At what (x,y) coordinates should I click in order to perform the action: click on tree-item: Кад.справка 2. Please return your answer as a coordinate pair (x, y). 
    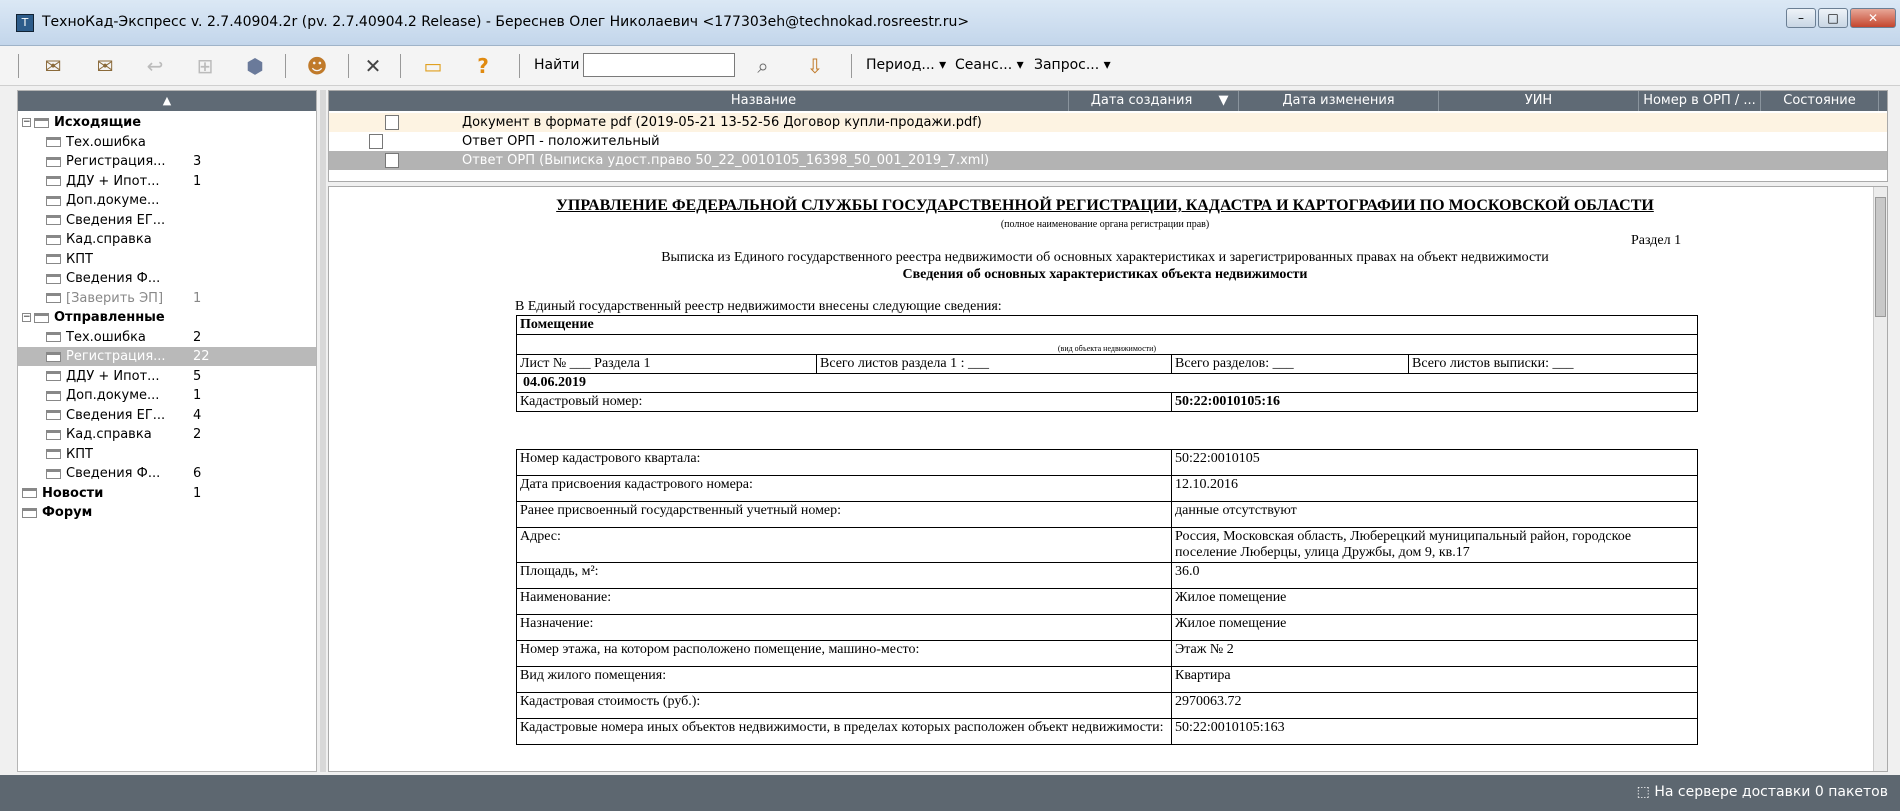
    Looking at the image, I should click on (167, 434).